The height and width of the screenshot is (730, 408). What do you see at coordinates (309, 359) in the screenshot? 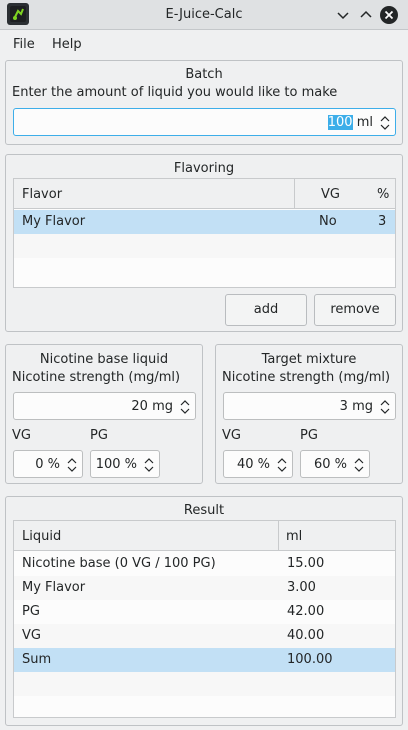
I see `target-title: Target mixture` at bounding box center [309, 359].